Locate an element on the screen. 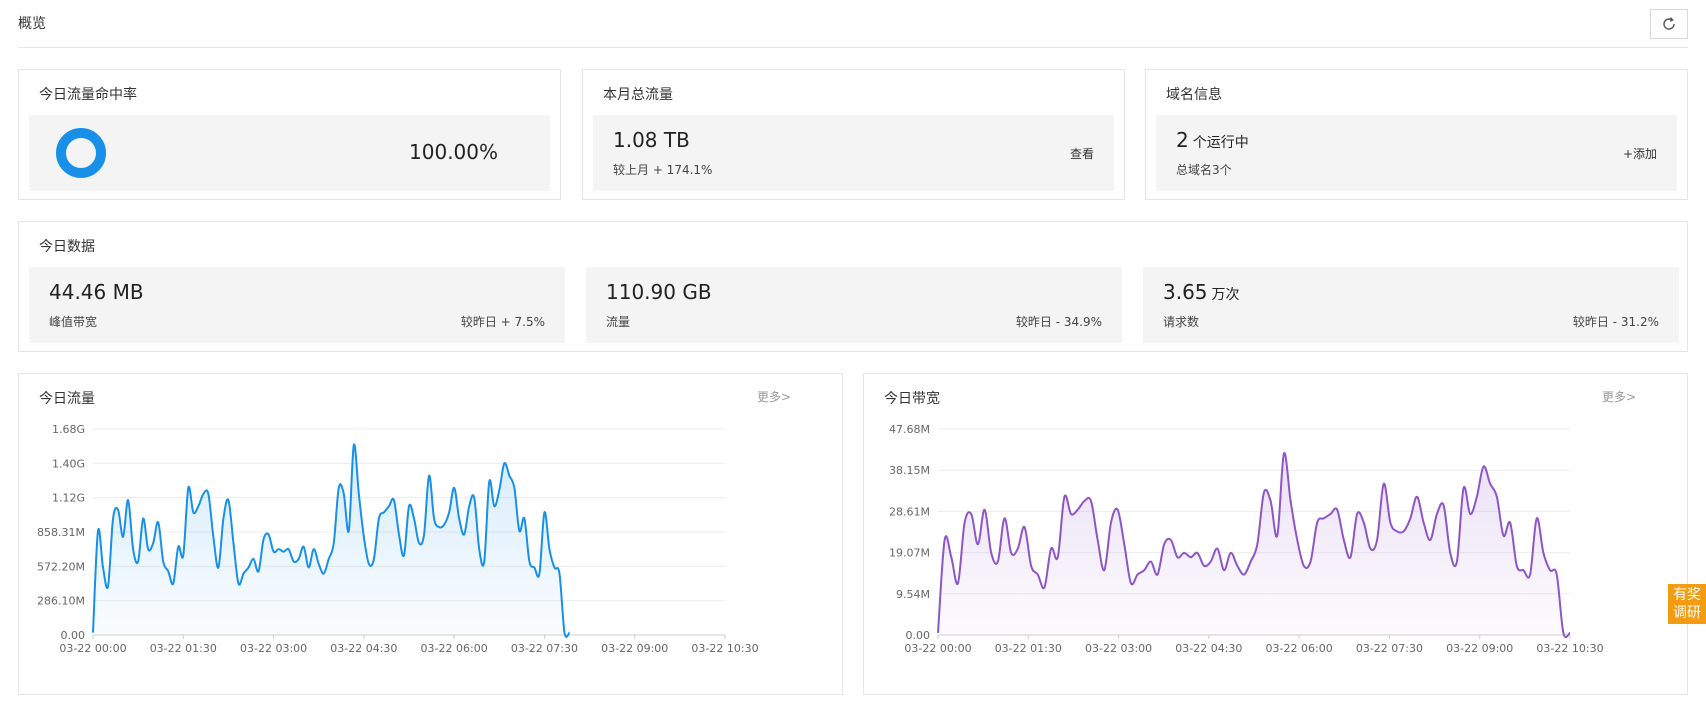 Image resolution: width=1706 pixels, height=701 pixels. hit-rate-title: 今日流量命中率 is located at coordinates (88, 95).